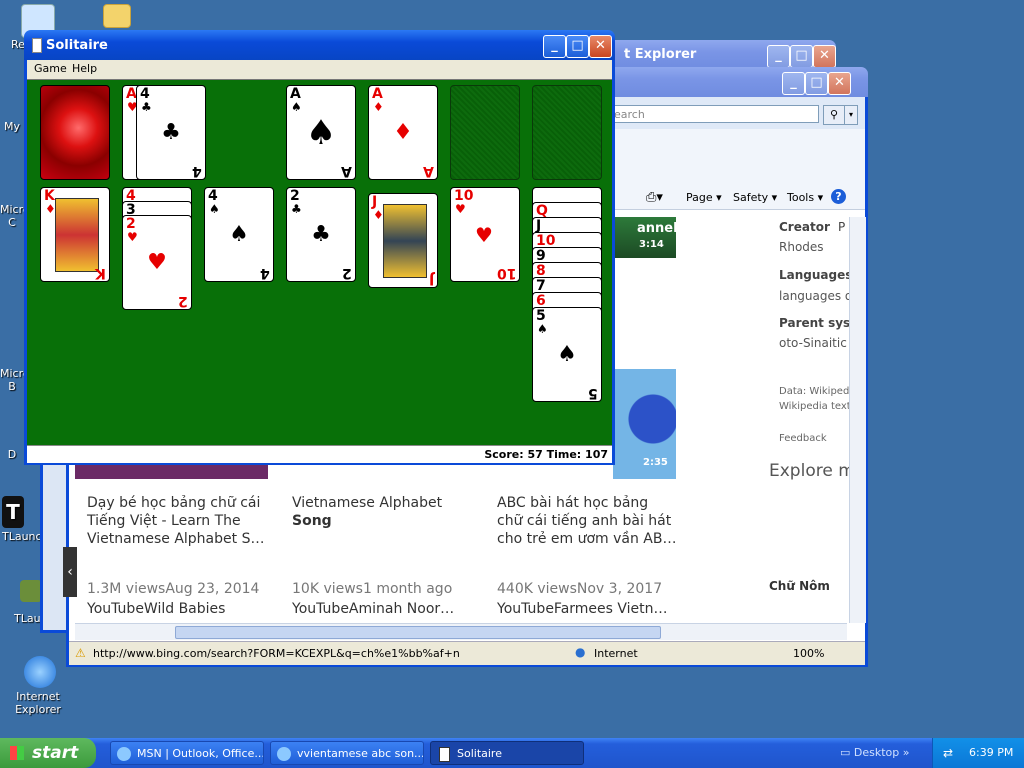 This screenshot has height=768, width=1024. Describe the element at coordinates (816, 275) in the screenshot. I see `languages-label: Languages` at that location.